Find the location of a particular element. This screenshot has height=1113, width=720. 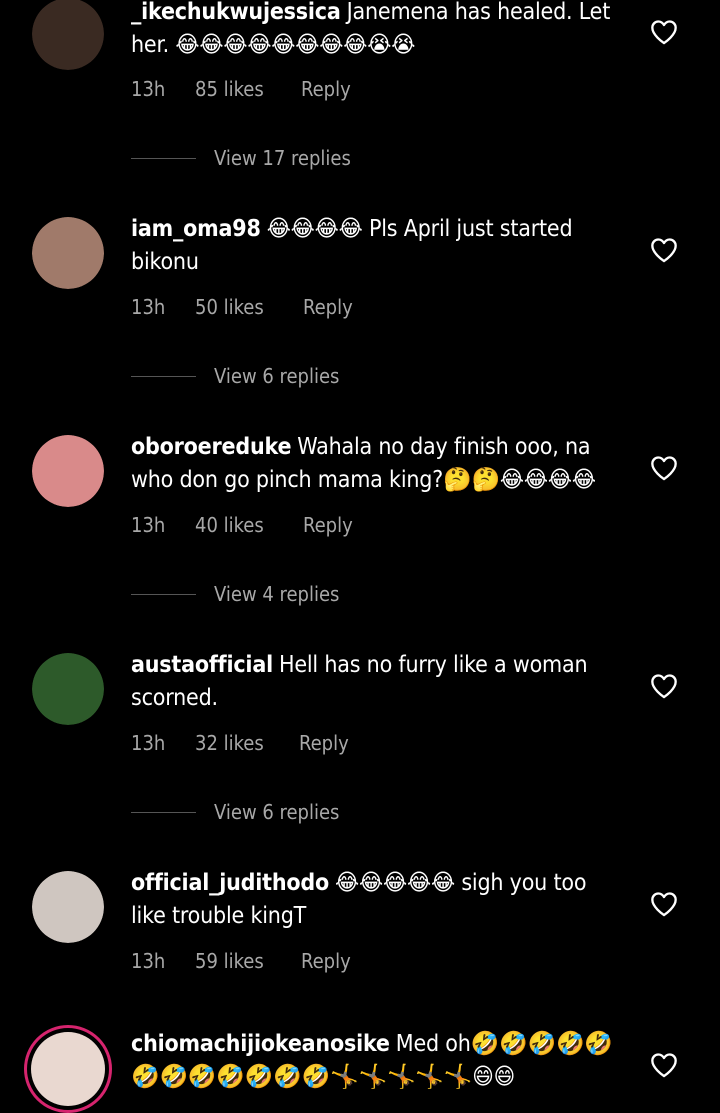

comment-username: iam_oma98 is located at coordinates (196, 229).